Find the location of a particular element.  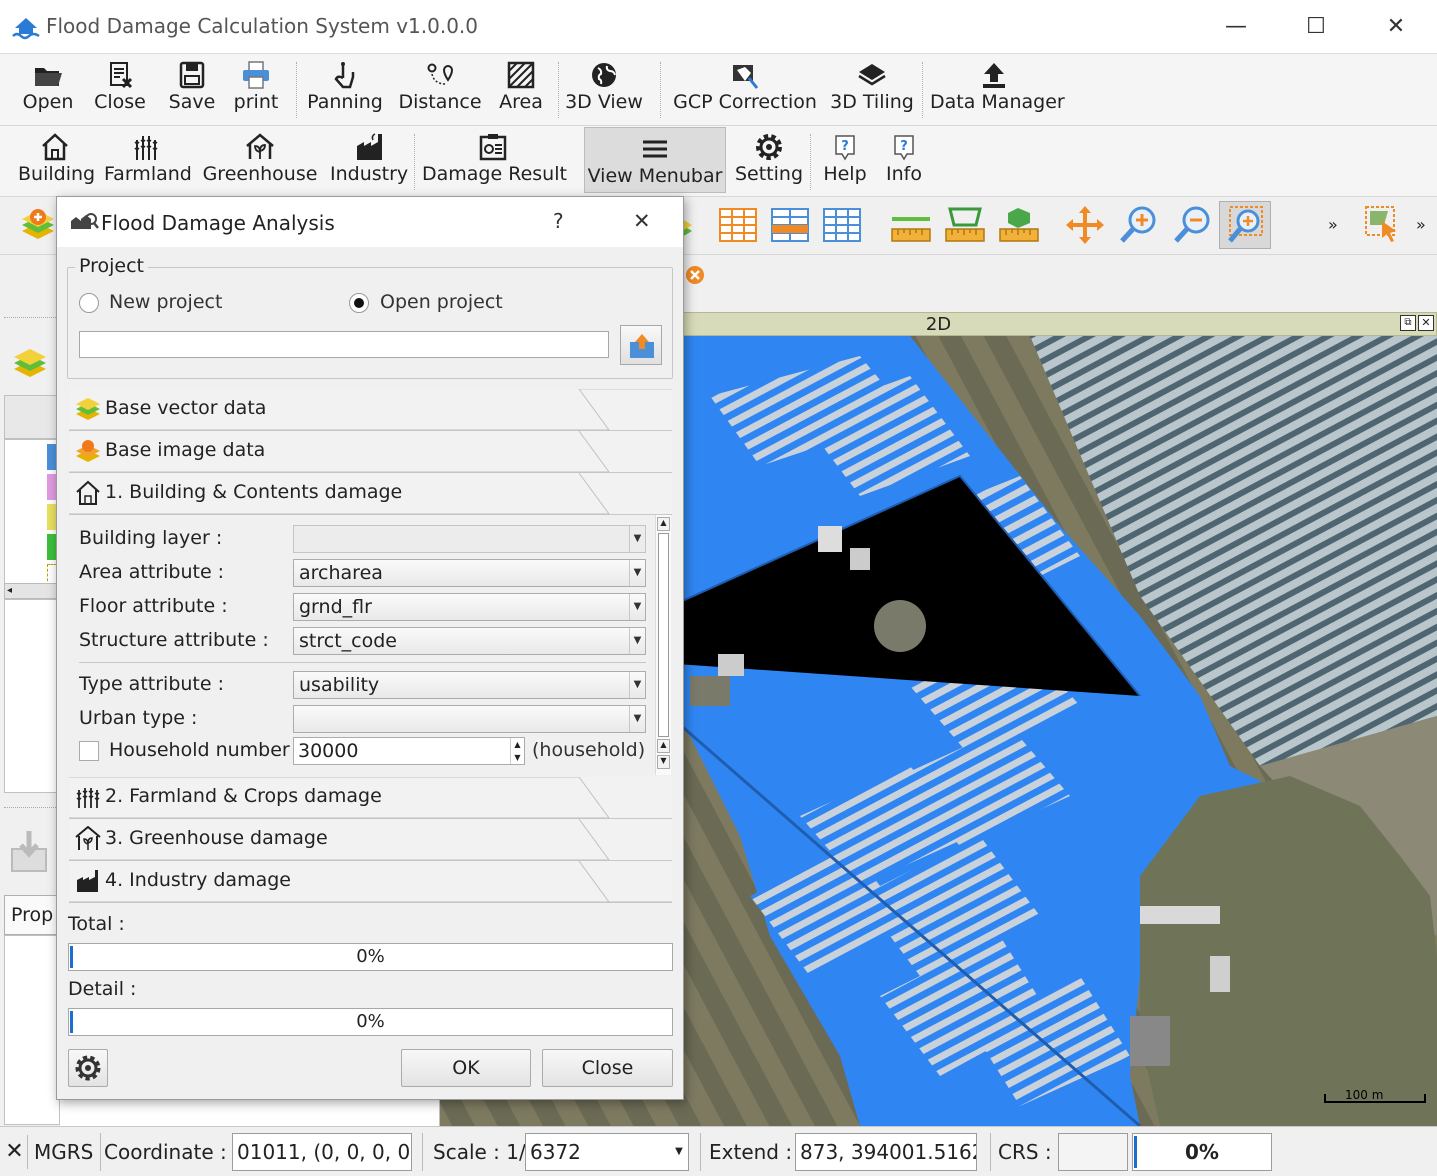

distance-button: Distance is located at coordinates (440, 89).